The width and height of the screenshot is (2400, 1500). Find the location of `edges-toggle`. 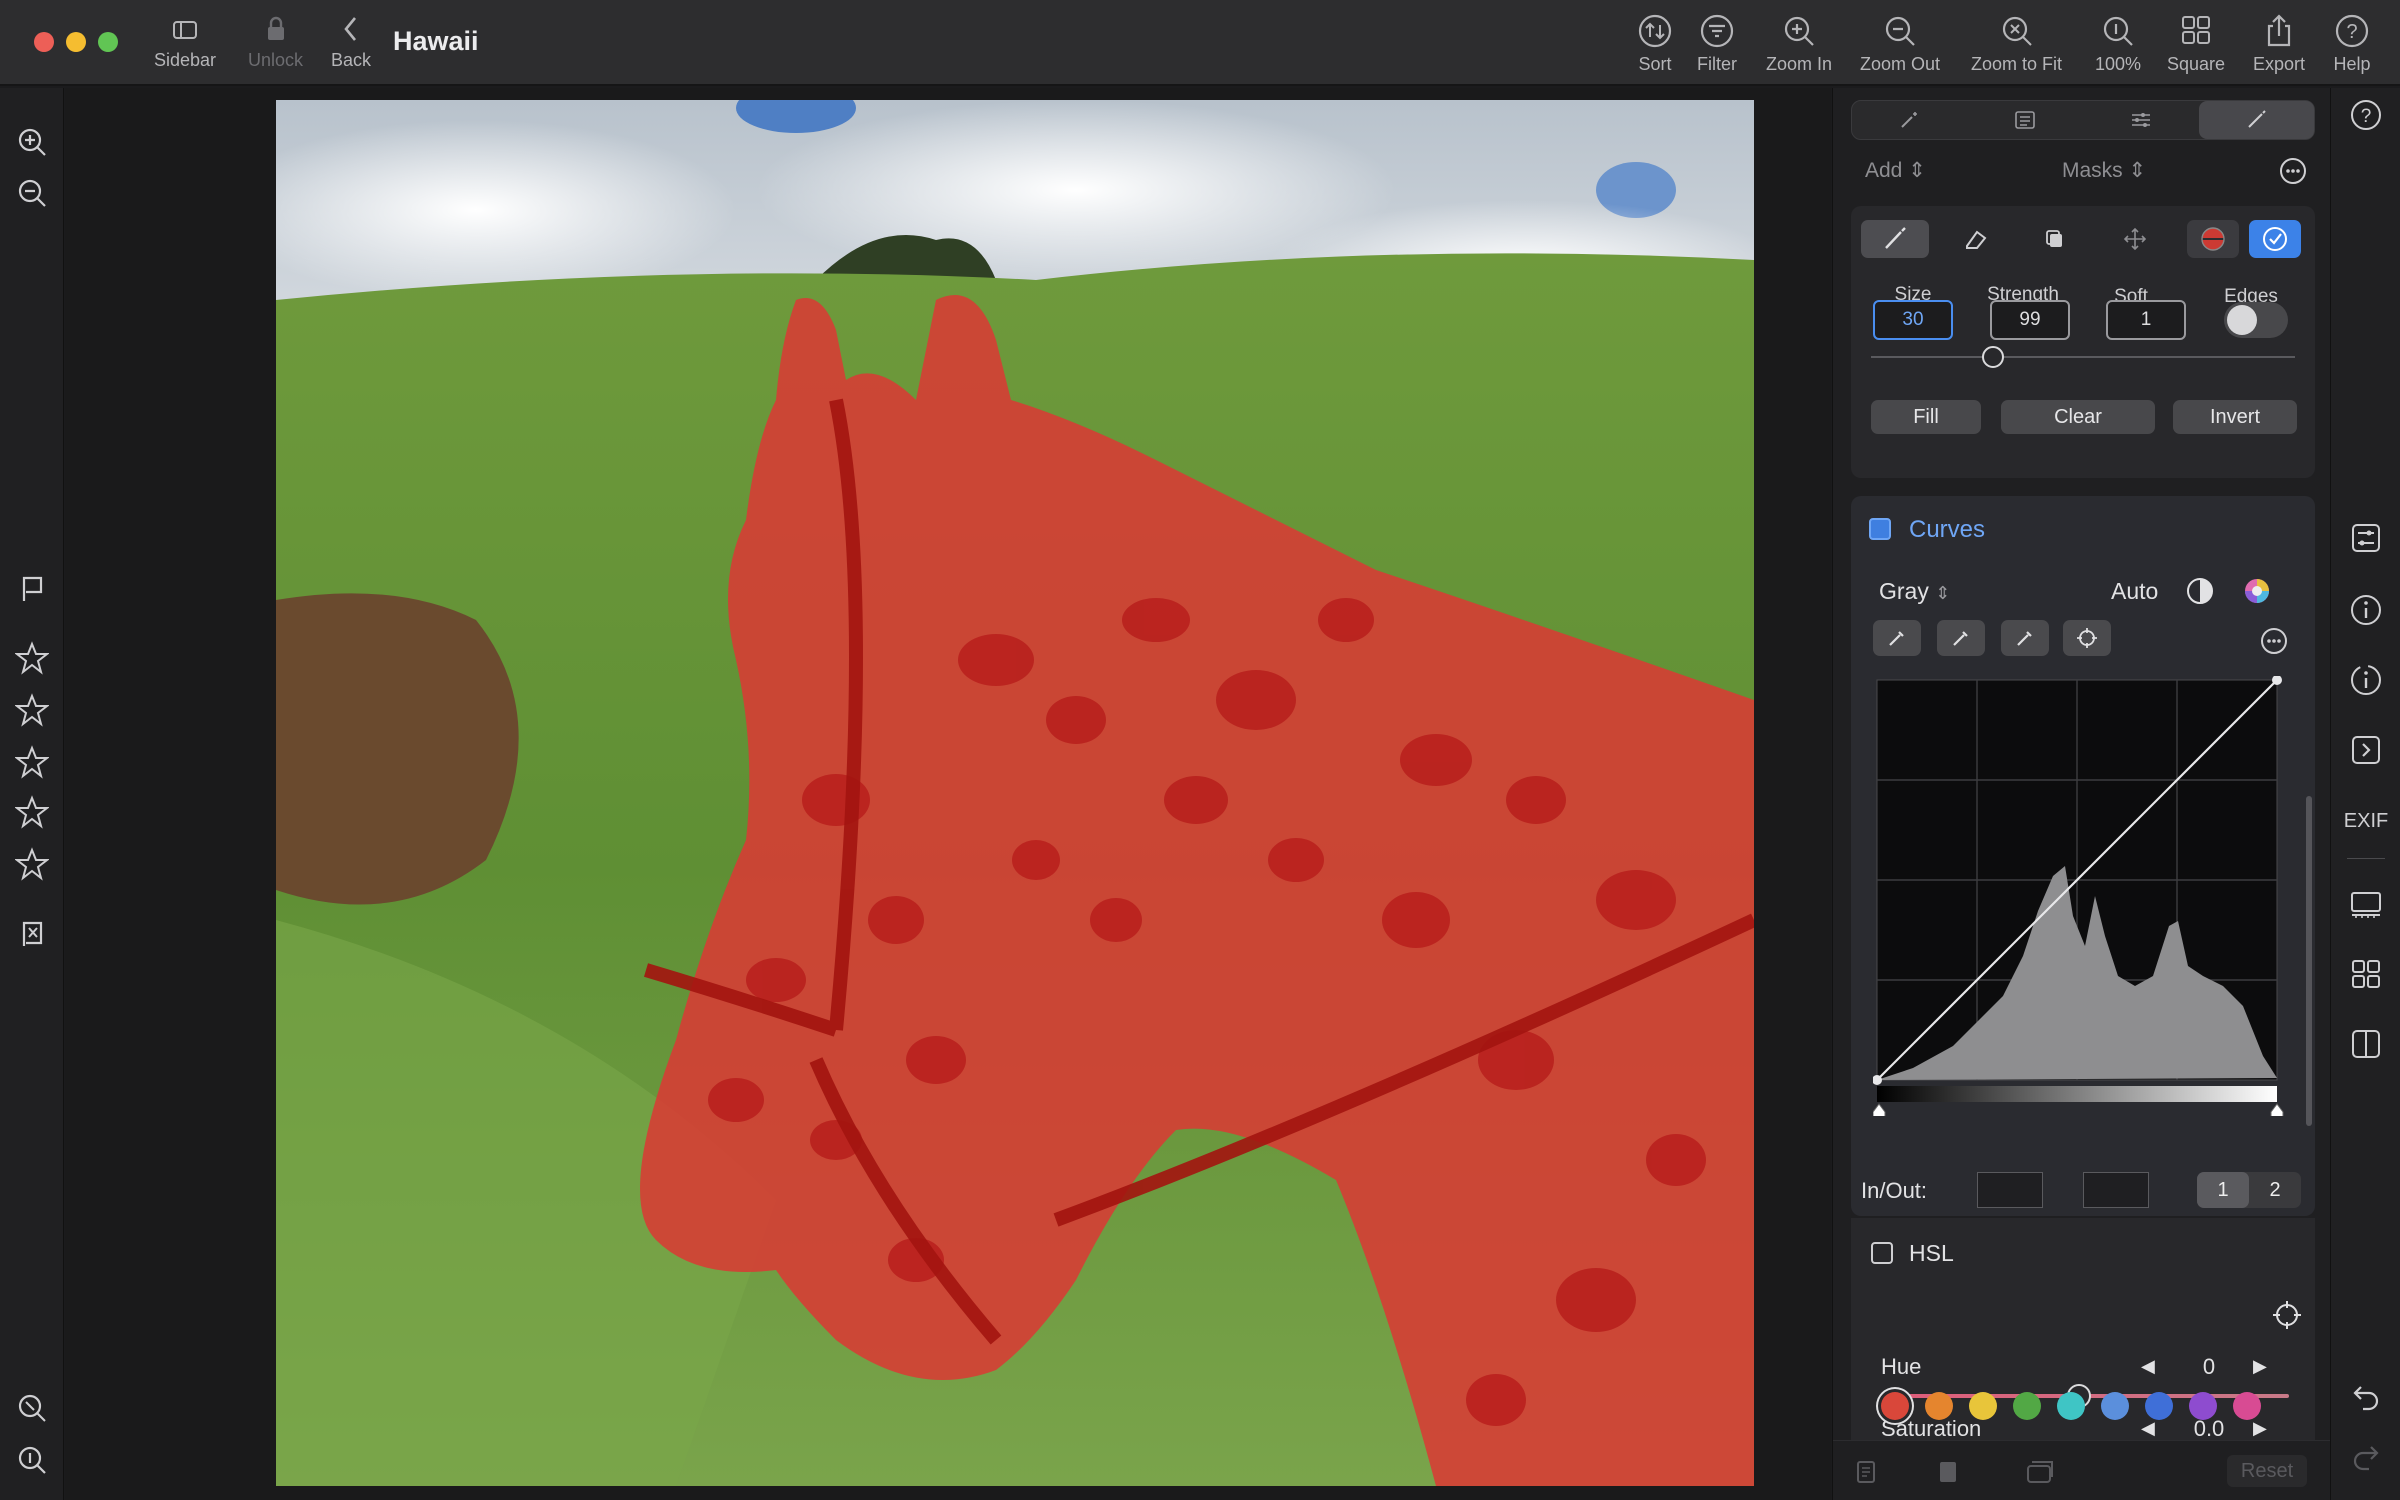

edges-toggle is located at coordinates (2256, 320).